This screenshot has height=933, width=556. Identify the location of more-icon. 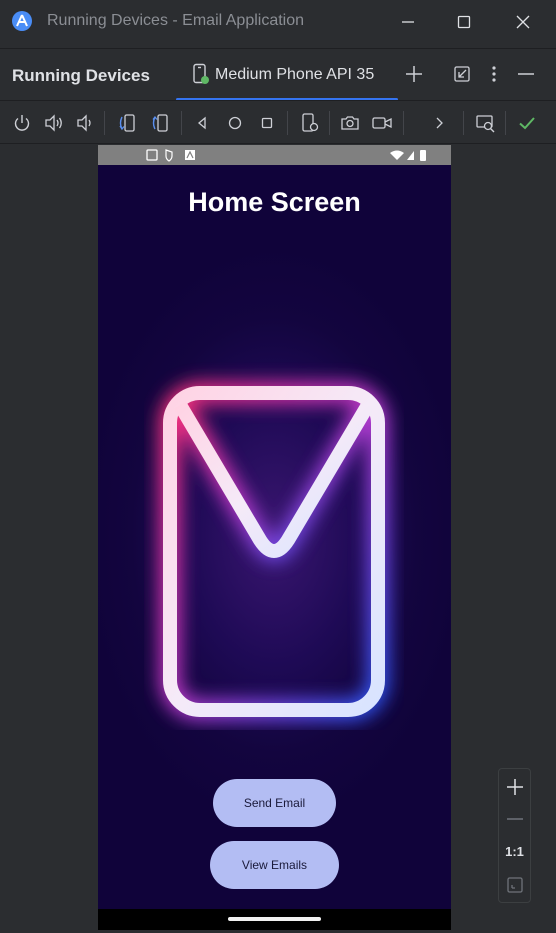
(439, 123).